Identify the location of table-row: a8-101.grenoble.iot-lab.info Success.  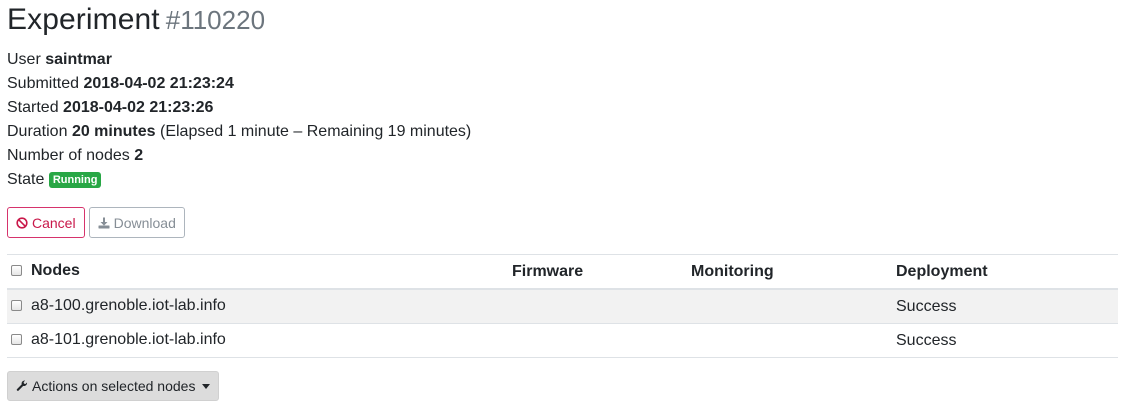
(562, 341).